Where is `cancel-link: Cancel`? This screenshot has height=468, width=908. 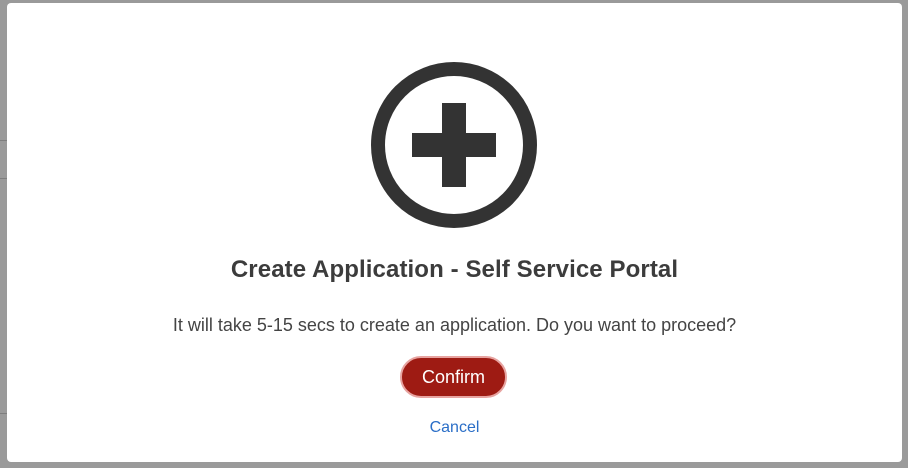 cancel-link: Cancel is located at coordinates (454, 428).